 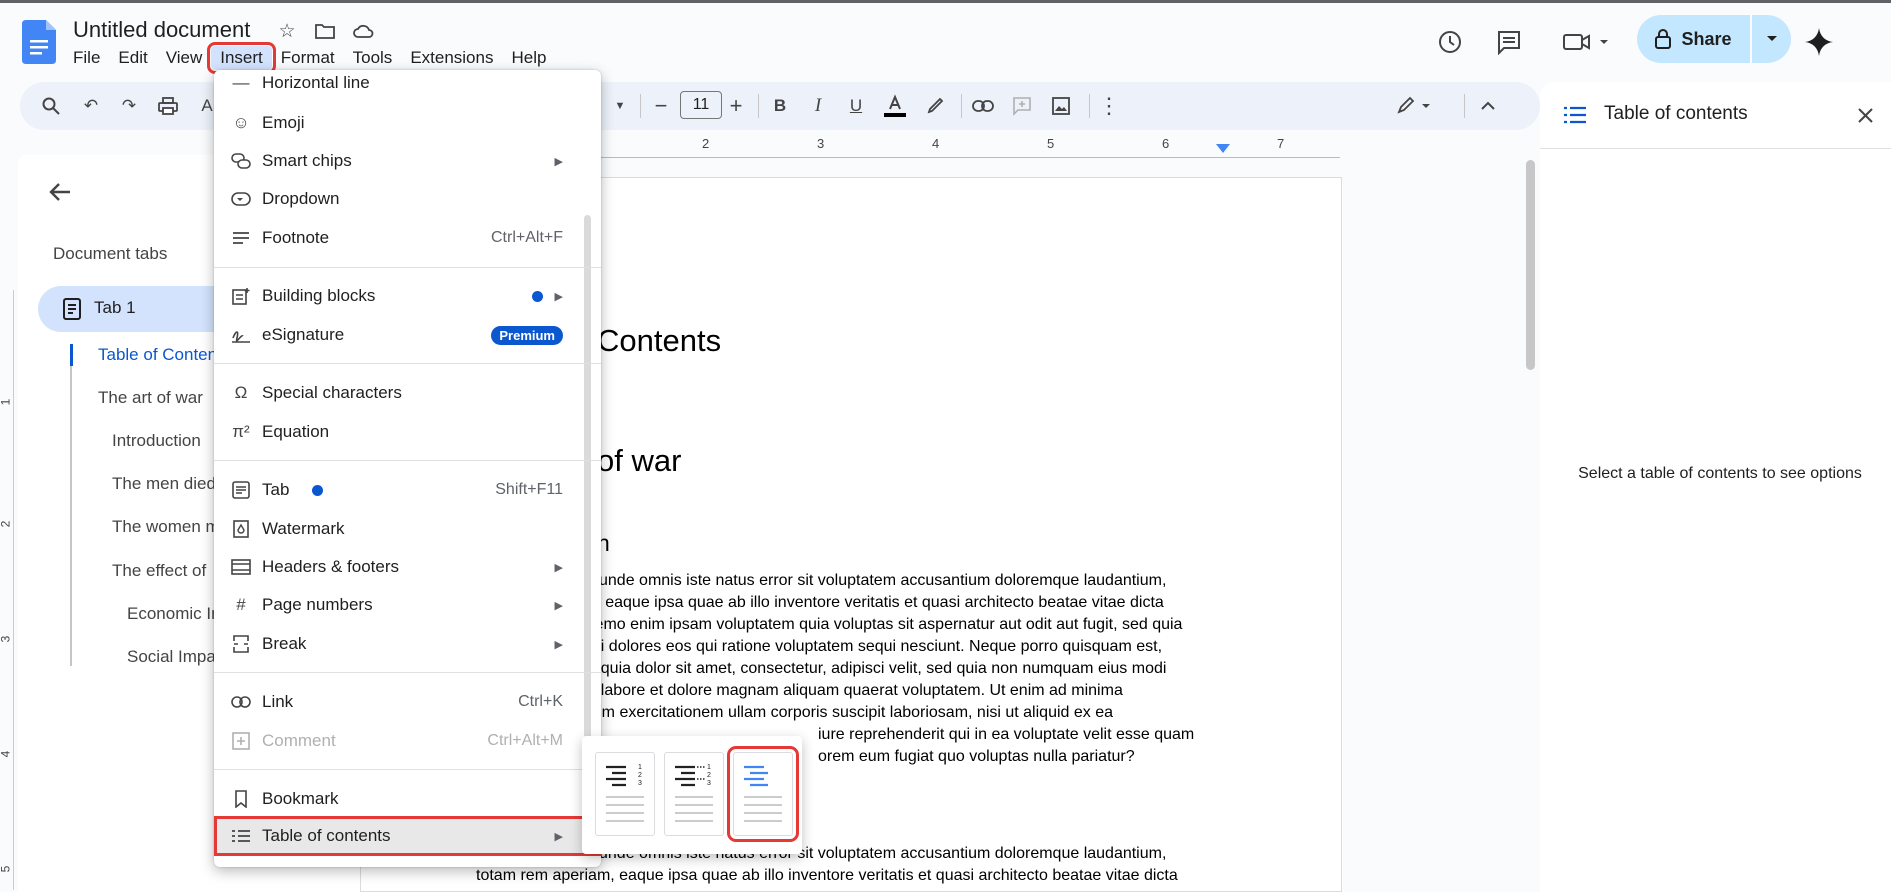 I want to click on right-indent-marker-icon, so click(x=1223, y=149).